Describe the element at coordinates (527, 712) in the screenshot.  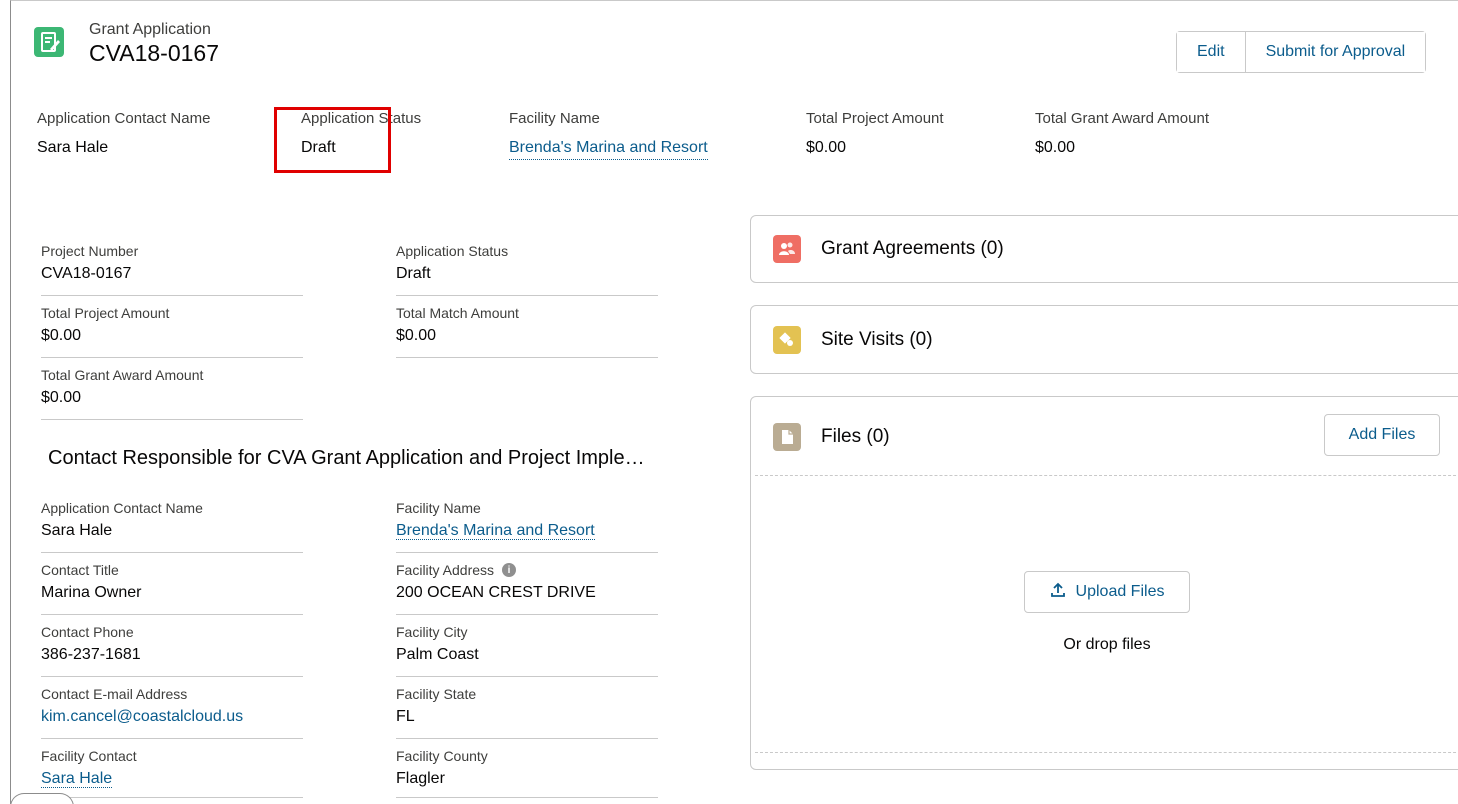
I see `field-facility-state: Facility State FL` at that location.